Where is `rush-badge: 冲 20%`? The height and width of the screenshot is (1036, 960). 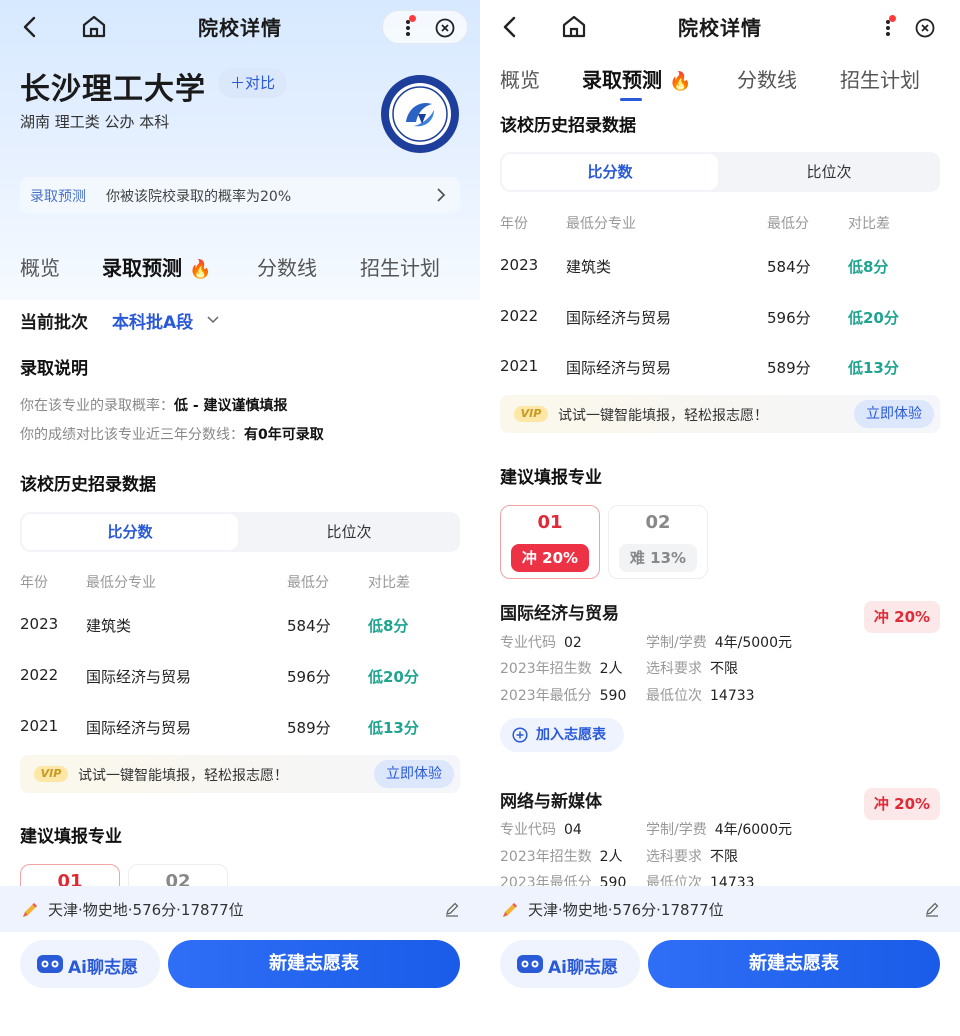
rush-badge: 冲 20% is located at coordinates (902, 617).